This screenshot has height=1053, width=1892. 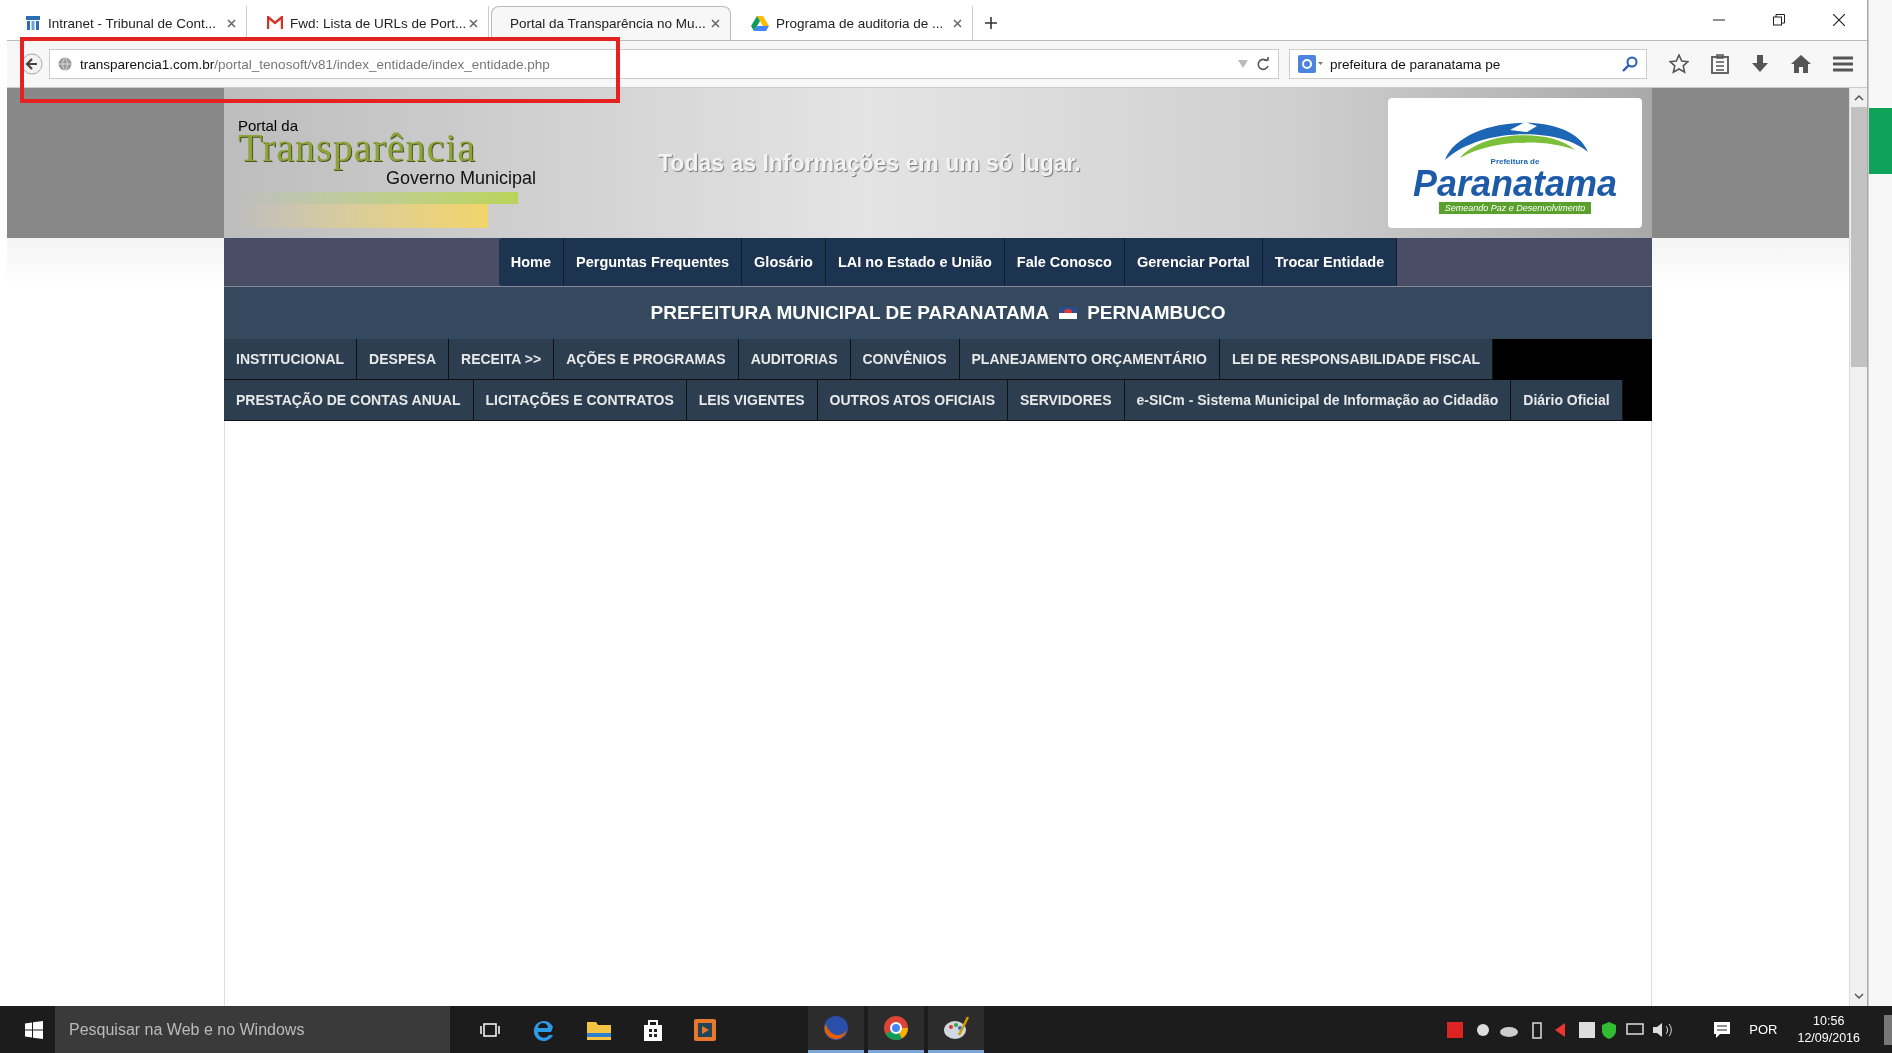 I want to click on nav-link: Gerenciar Portal, so click(x=1193, y=262).